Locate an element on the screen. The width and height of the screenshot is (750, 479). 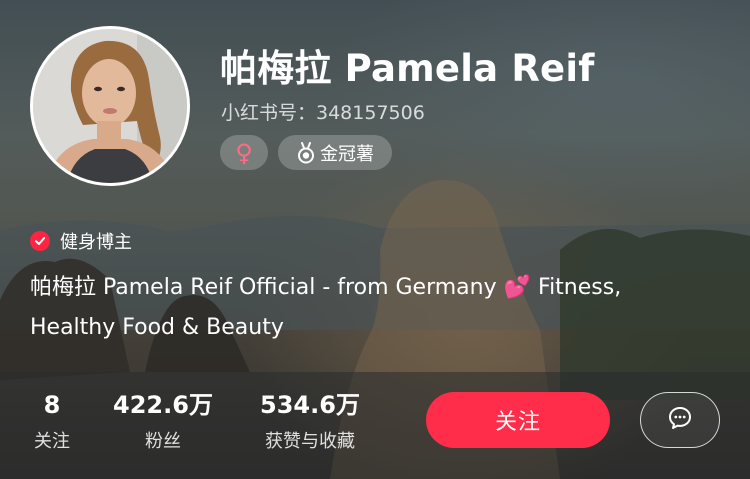
avatar-photo is located at coordinates (110, 106).